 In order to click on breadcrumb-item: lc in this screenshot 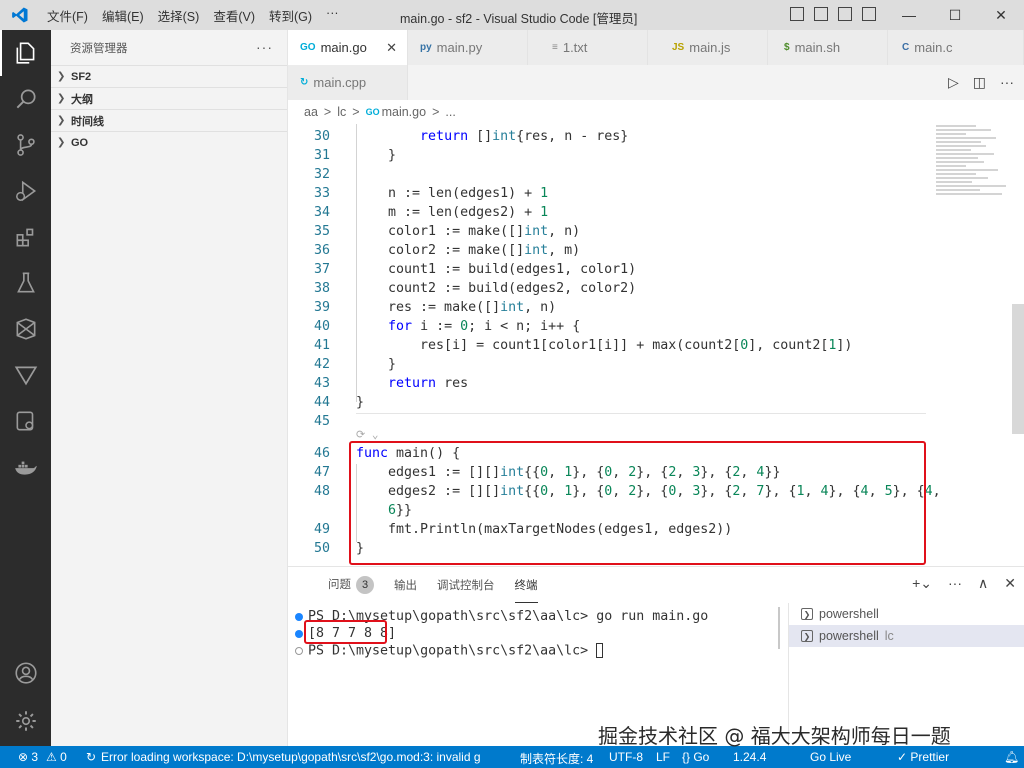, I will do `click(341, 112)`.